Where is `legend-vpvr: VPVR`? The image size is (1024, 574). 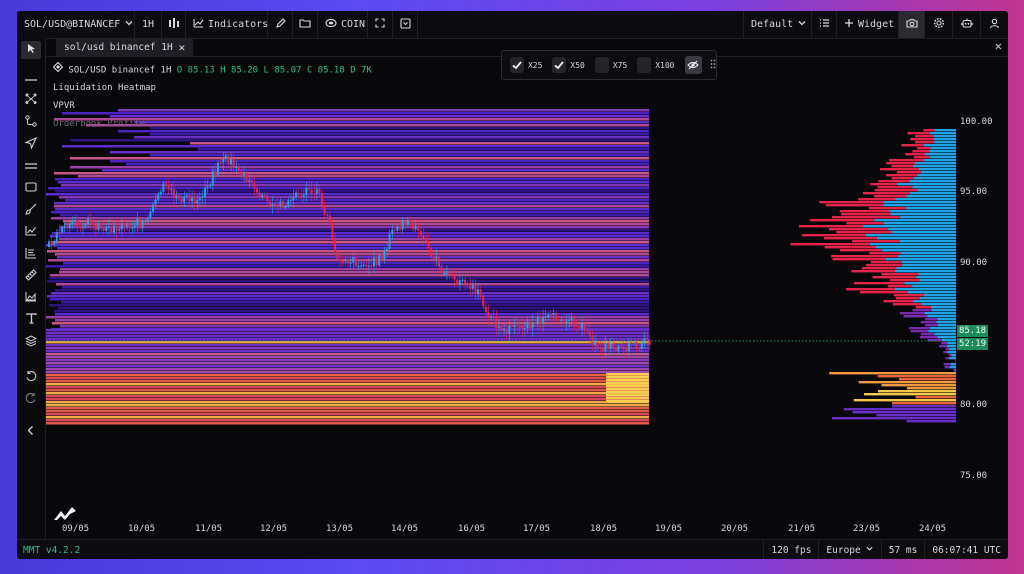 legend-vpvr: VPVR is located at coordinates (212, 106).